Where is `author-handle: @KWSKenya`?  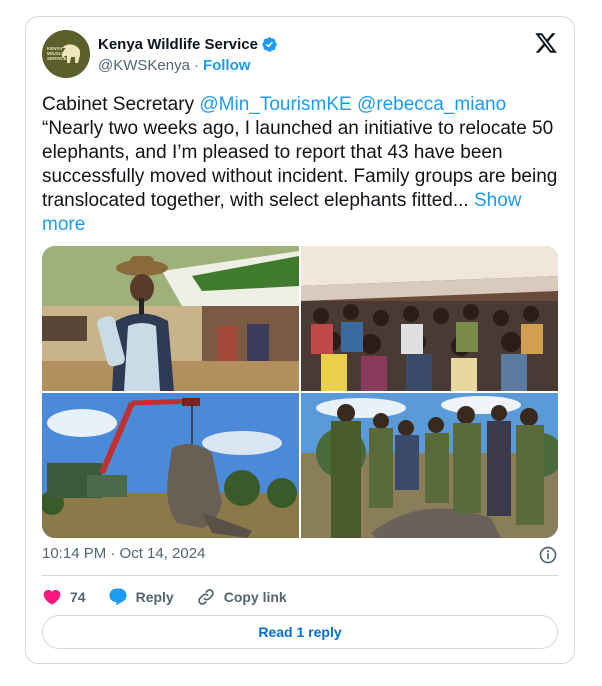 author-handle: @KWSKenya is located at coordinates (144, 65).